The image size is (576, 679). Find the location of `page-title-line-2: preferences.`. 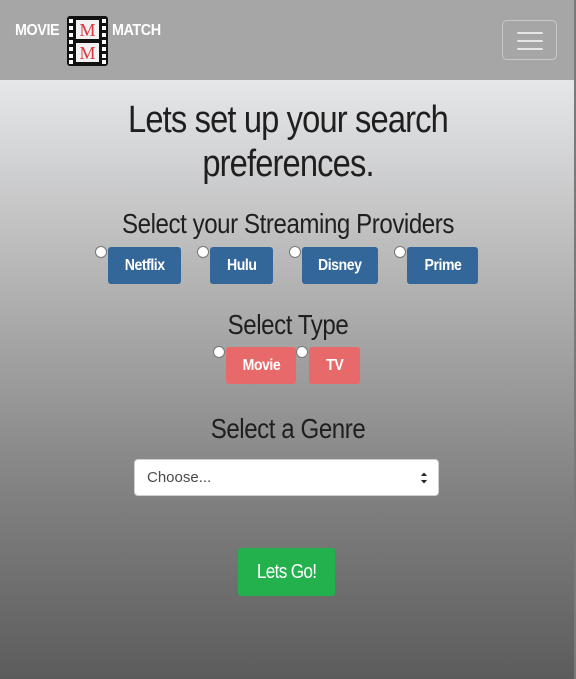

page-title-line-2: preferences. is located at coordinates (288, 164).